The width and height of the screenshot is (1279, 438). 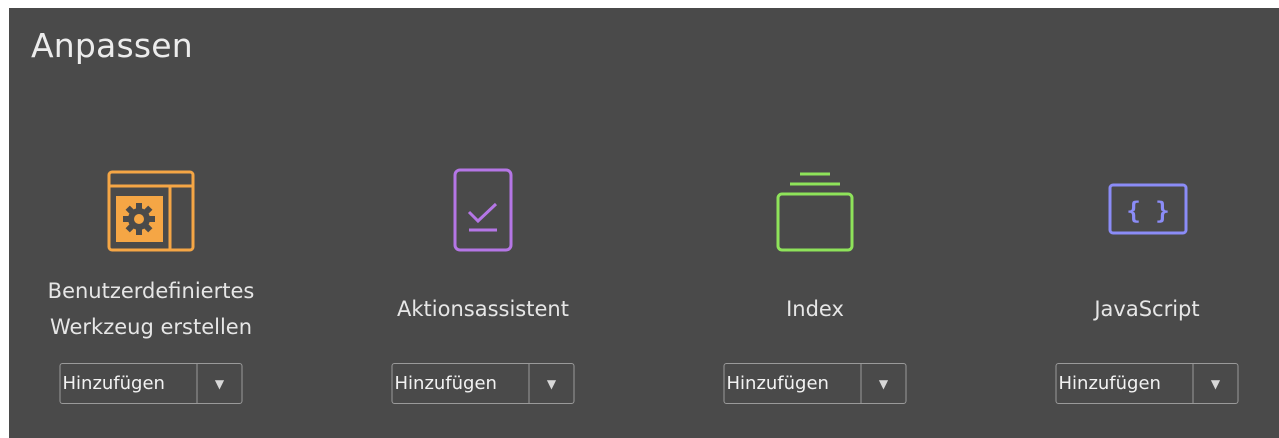 What do you see at coordinates (815, 288) in the screenshot?
I see `tool-index: Index Hinzufügen ▼` at bounding box center [815, 288].